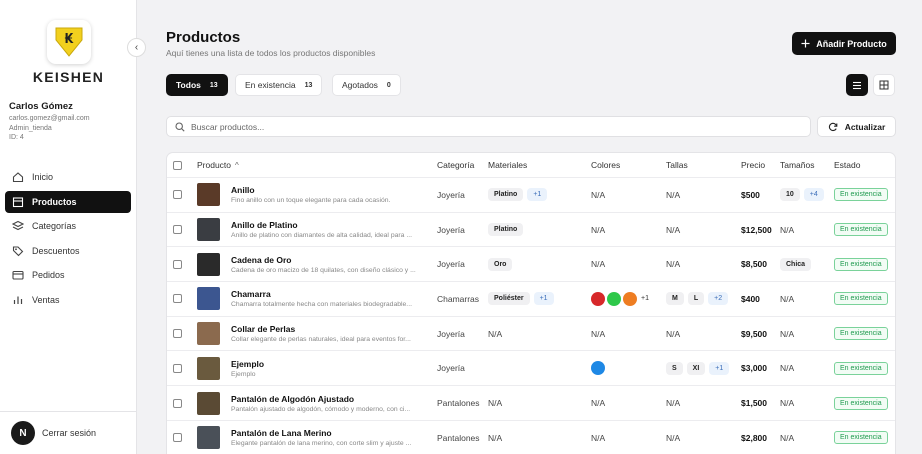 The width and height of the screenshot is (922, 454). Describe the element at coordinates (856, 126) in the screenshot. I see `refresh-button: Actualizar` at that location.